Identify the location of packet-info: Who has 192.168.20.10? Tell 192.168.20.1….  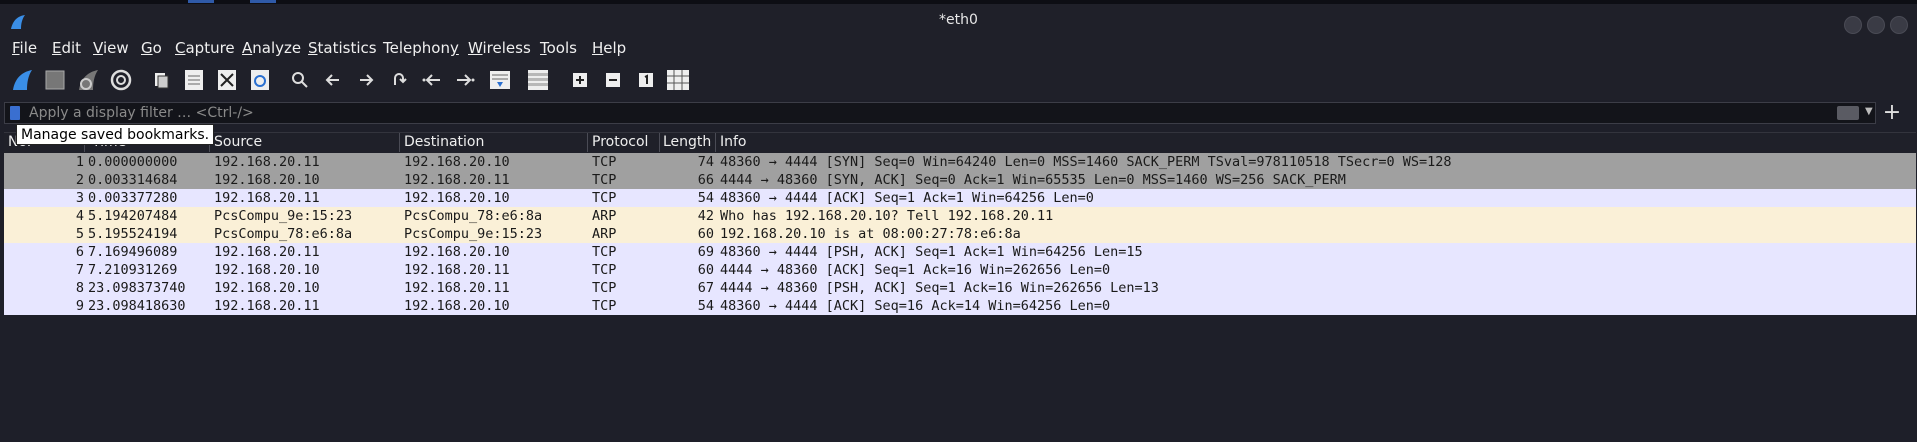
(887, 216).